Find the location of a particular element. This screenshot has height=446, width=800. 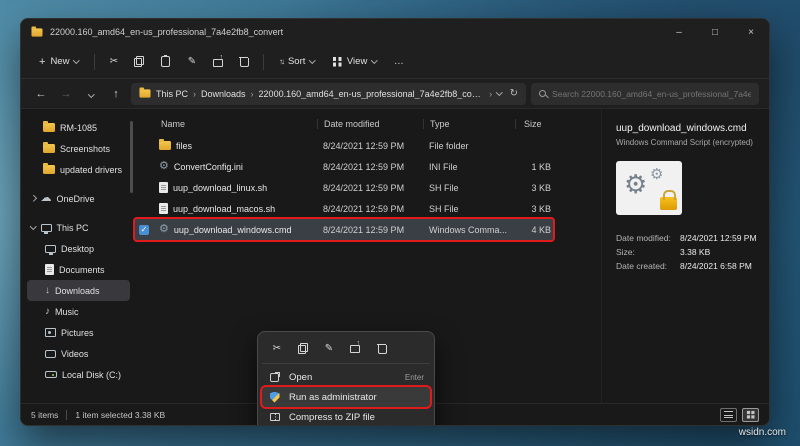

property-value: 8/24/2021 6:58 PM is located at coordinates (716, 266).